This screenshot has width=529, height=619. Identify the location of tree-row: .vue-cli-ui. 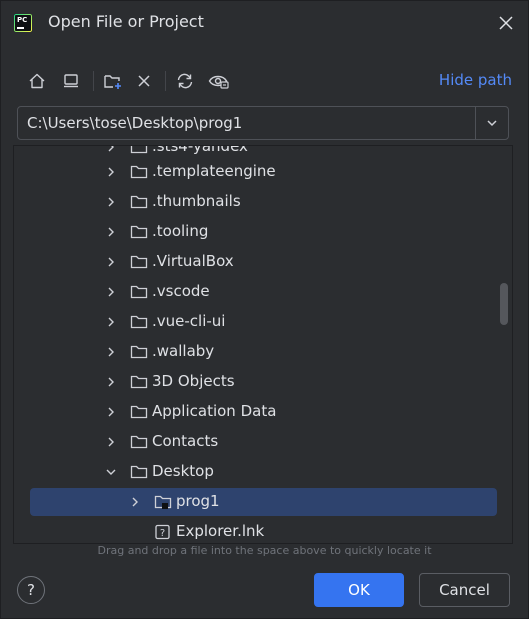
(263, 322).